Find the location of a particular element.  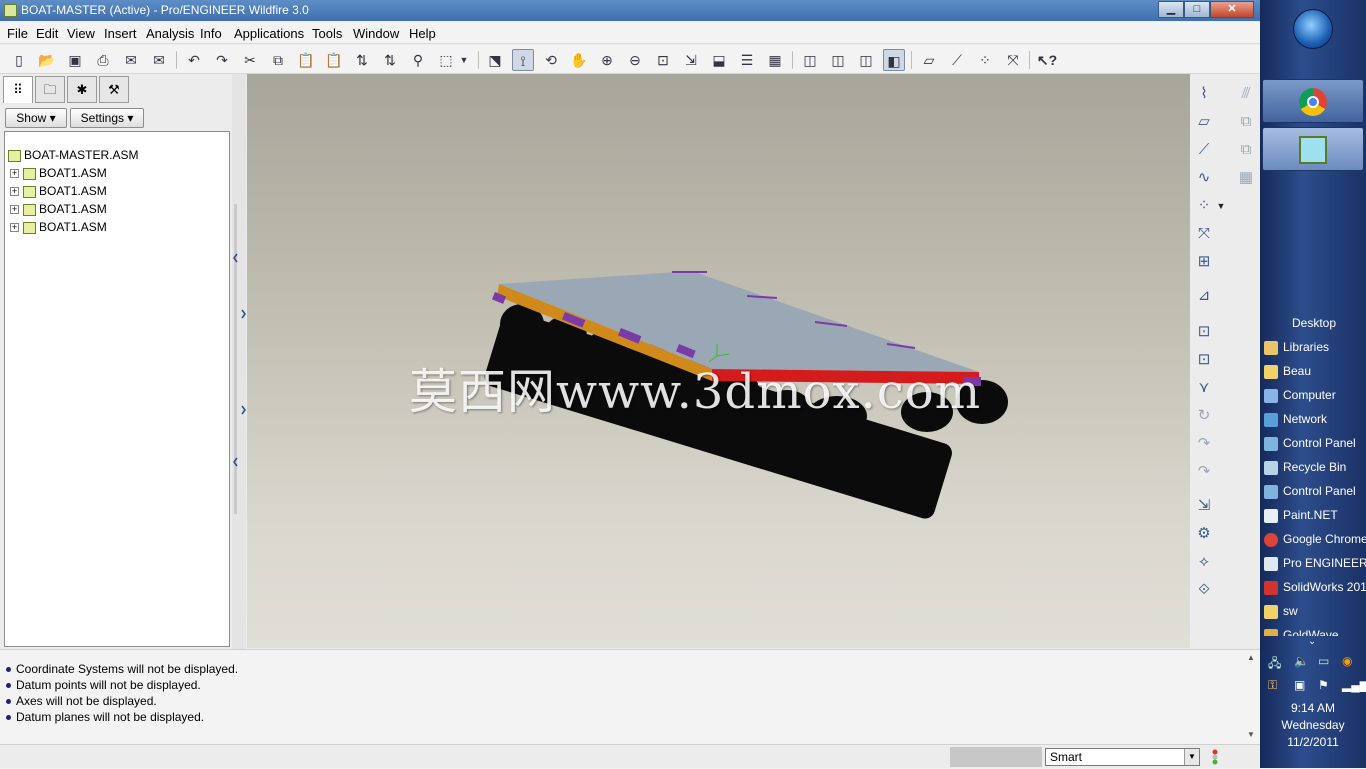

desktop-item-google-chrome: Google Chrome is located at coordinates (1315, 539).